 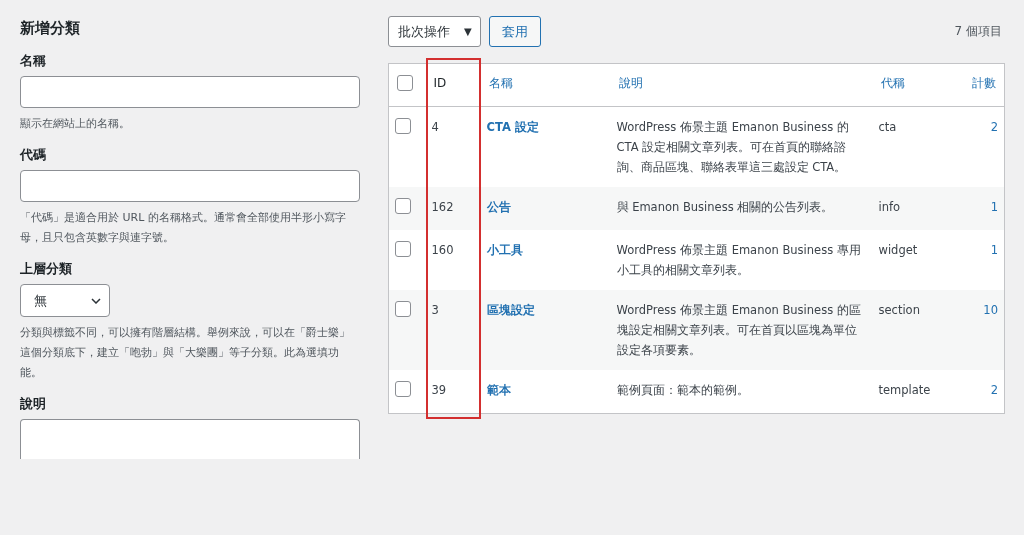 What do you see at coordinates (434, 31) in the screenshot?
I see `bulk-action-select: 批次操作 ▼` at bounding box center [434, 31].